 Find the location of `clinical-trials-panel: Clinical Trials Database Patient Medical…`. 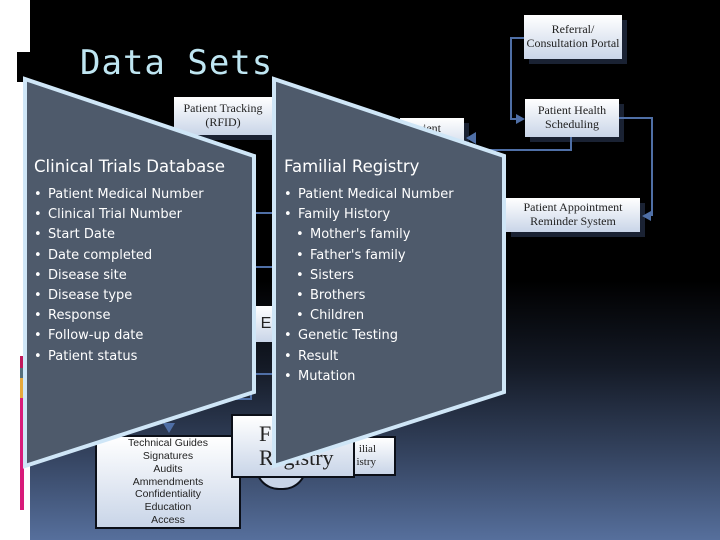

clinical-trials-panel: Clinical Trials Database Patient Medical… is located at coordinates (129, 262).